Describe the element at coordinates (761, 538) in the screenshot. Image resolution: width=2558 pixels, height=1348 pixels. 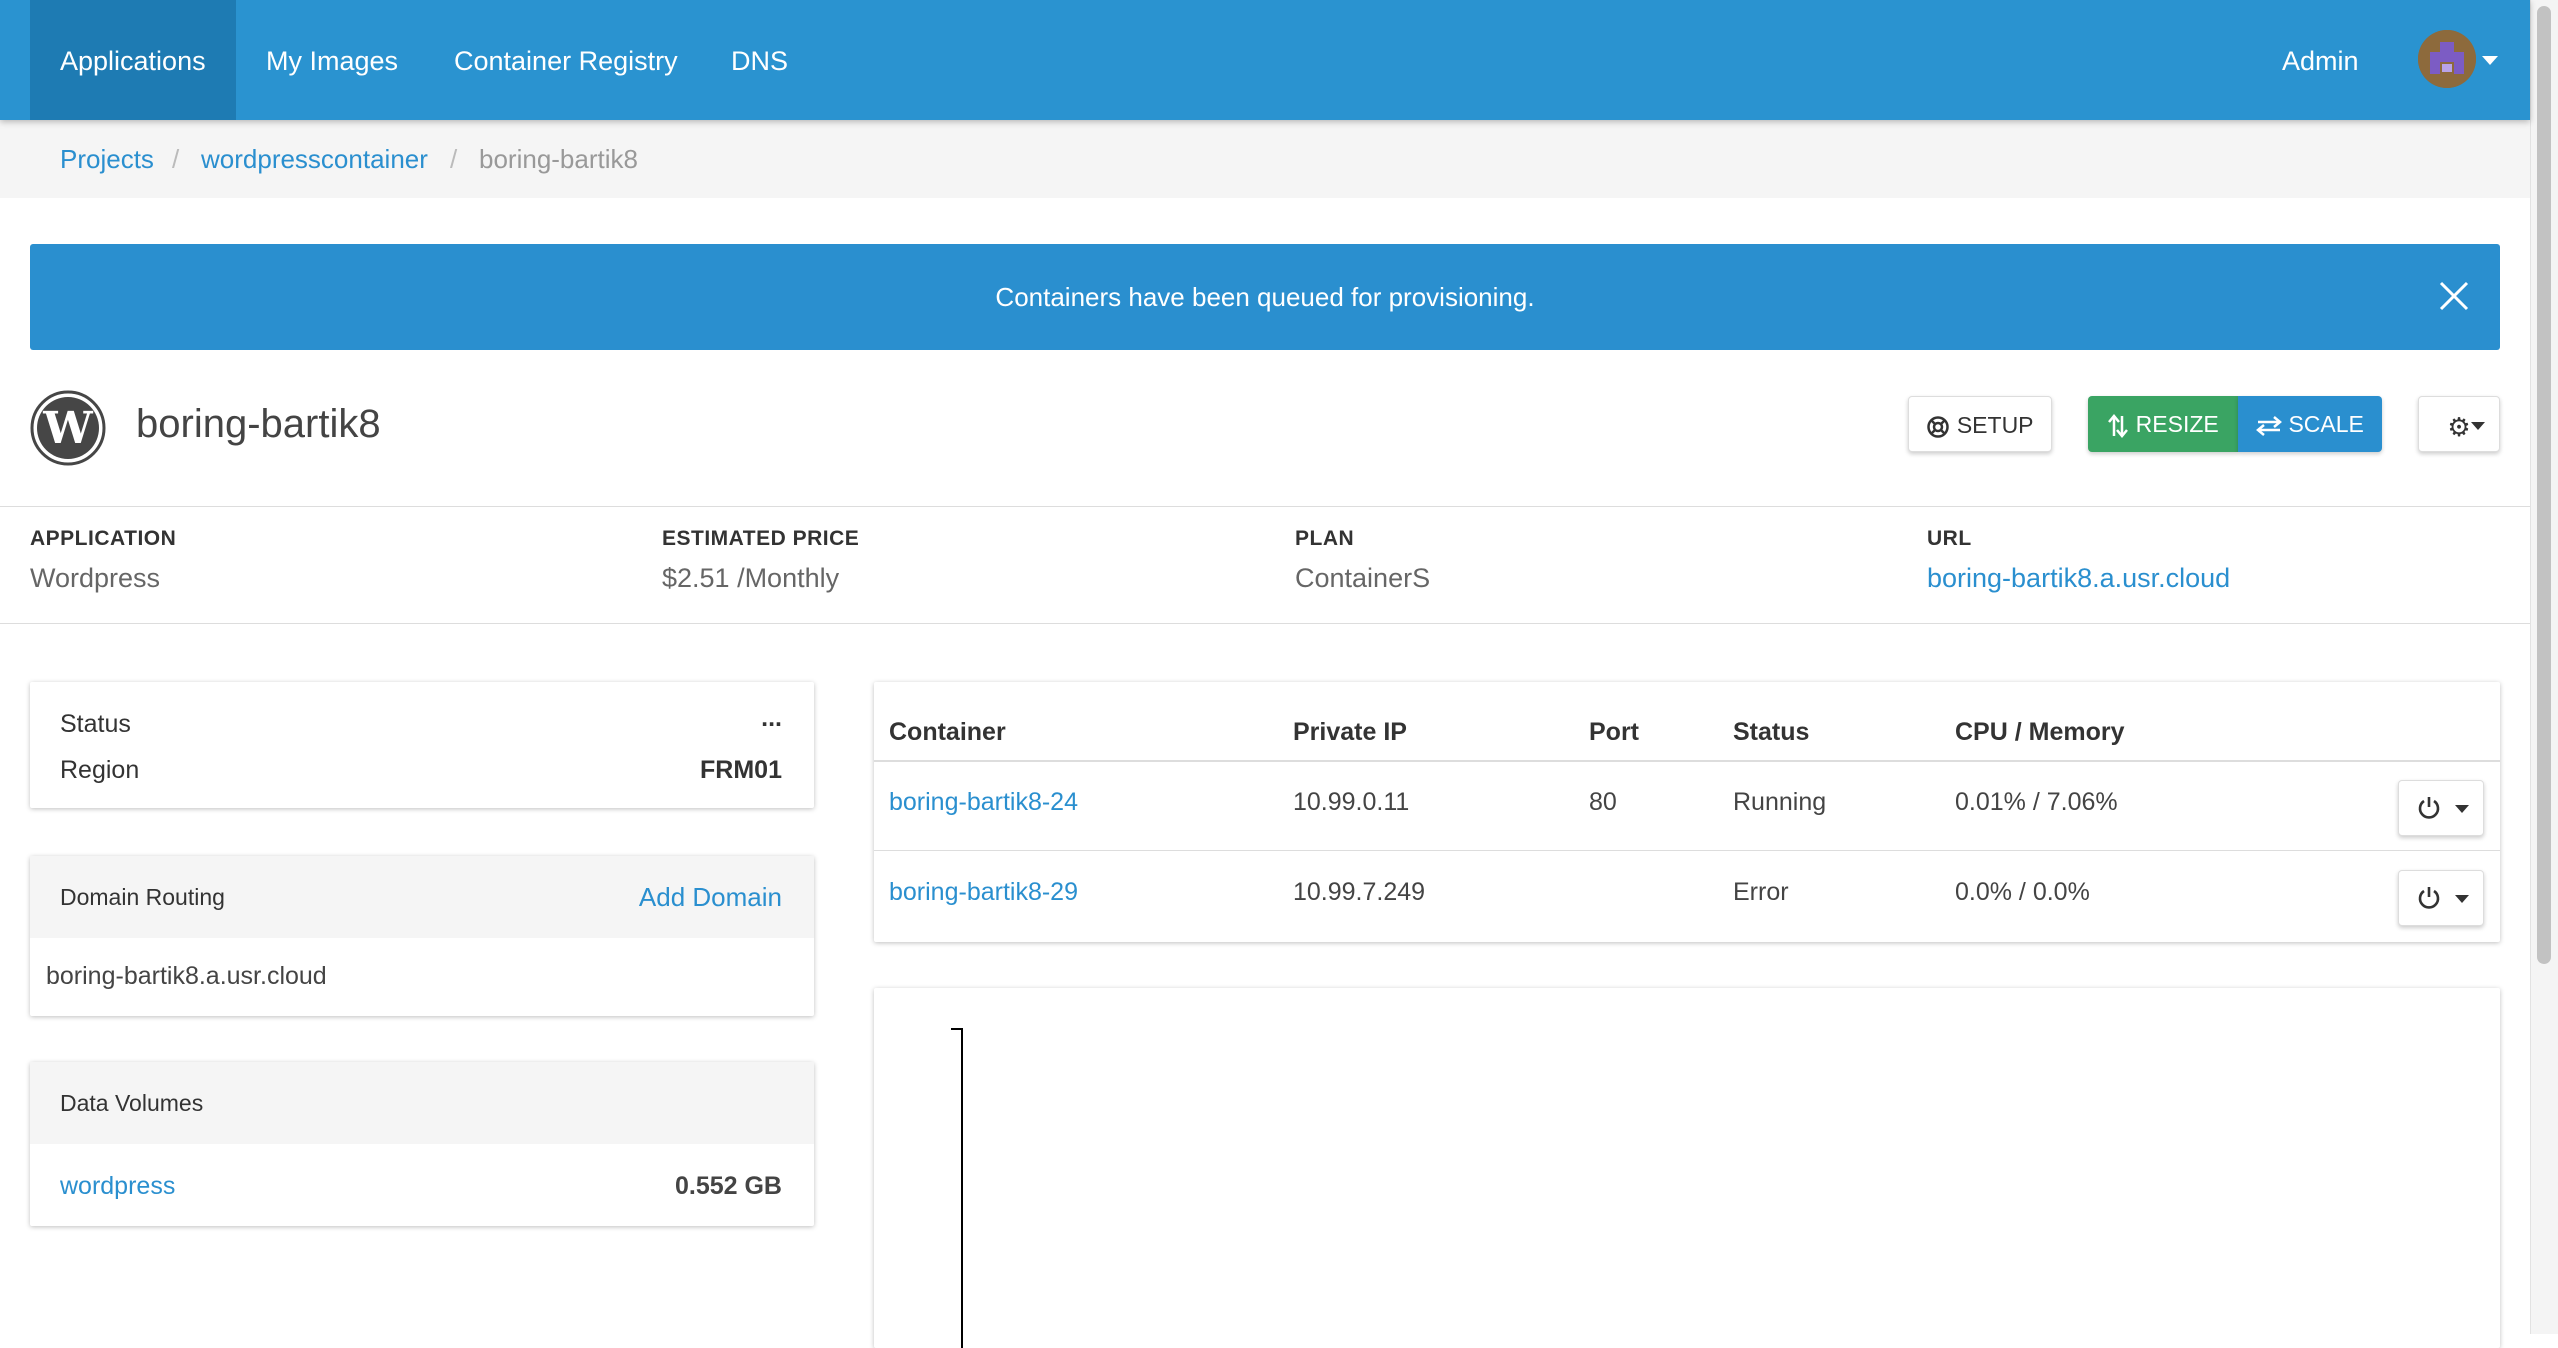
I see `info-price-label: ESTIMATED PRICE` at that location.